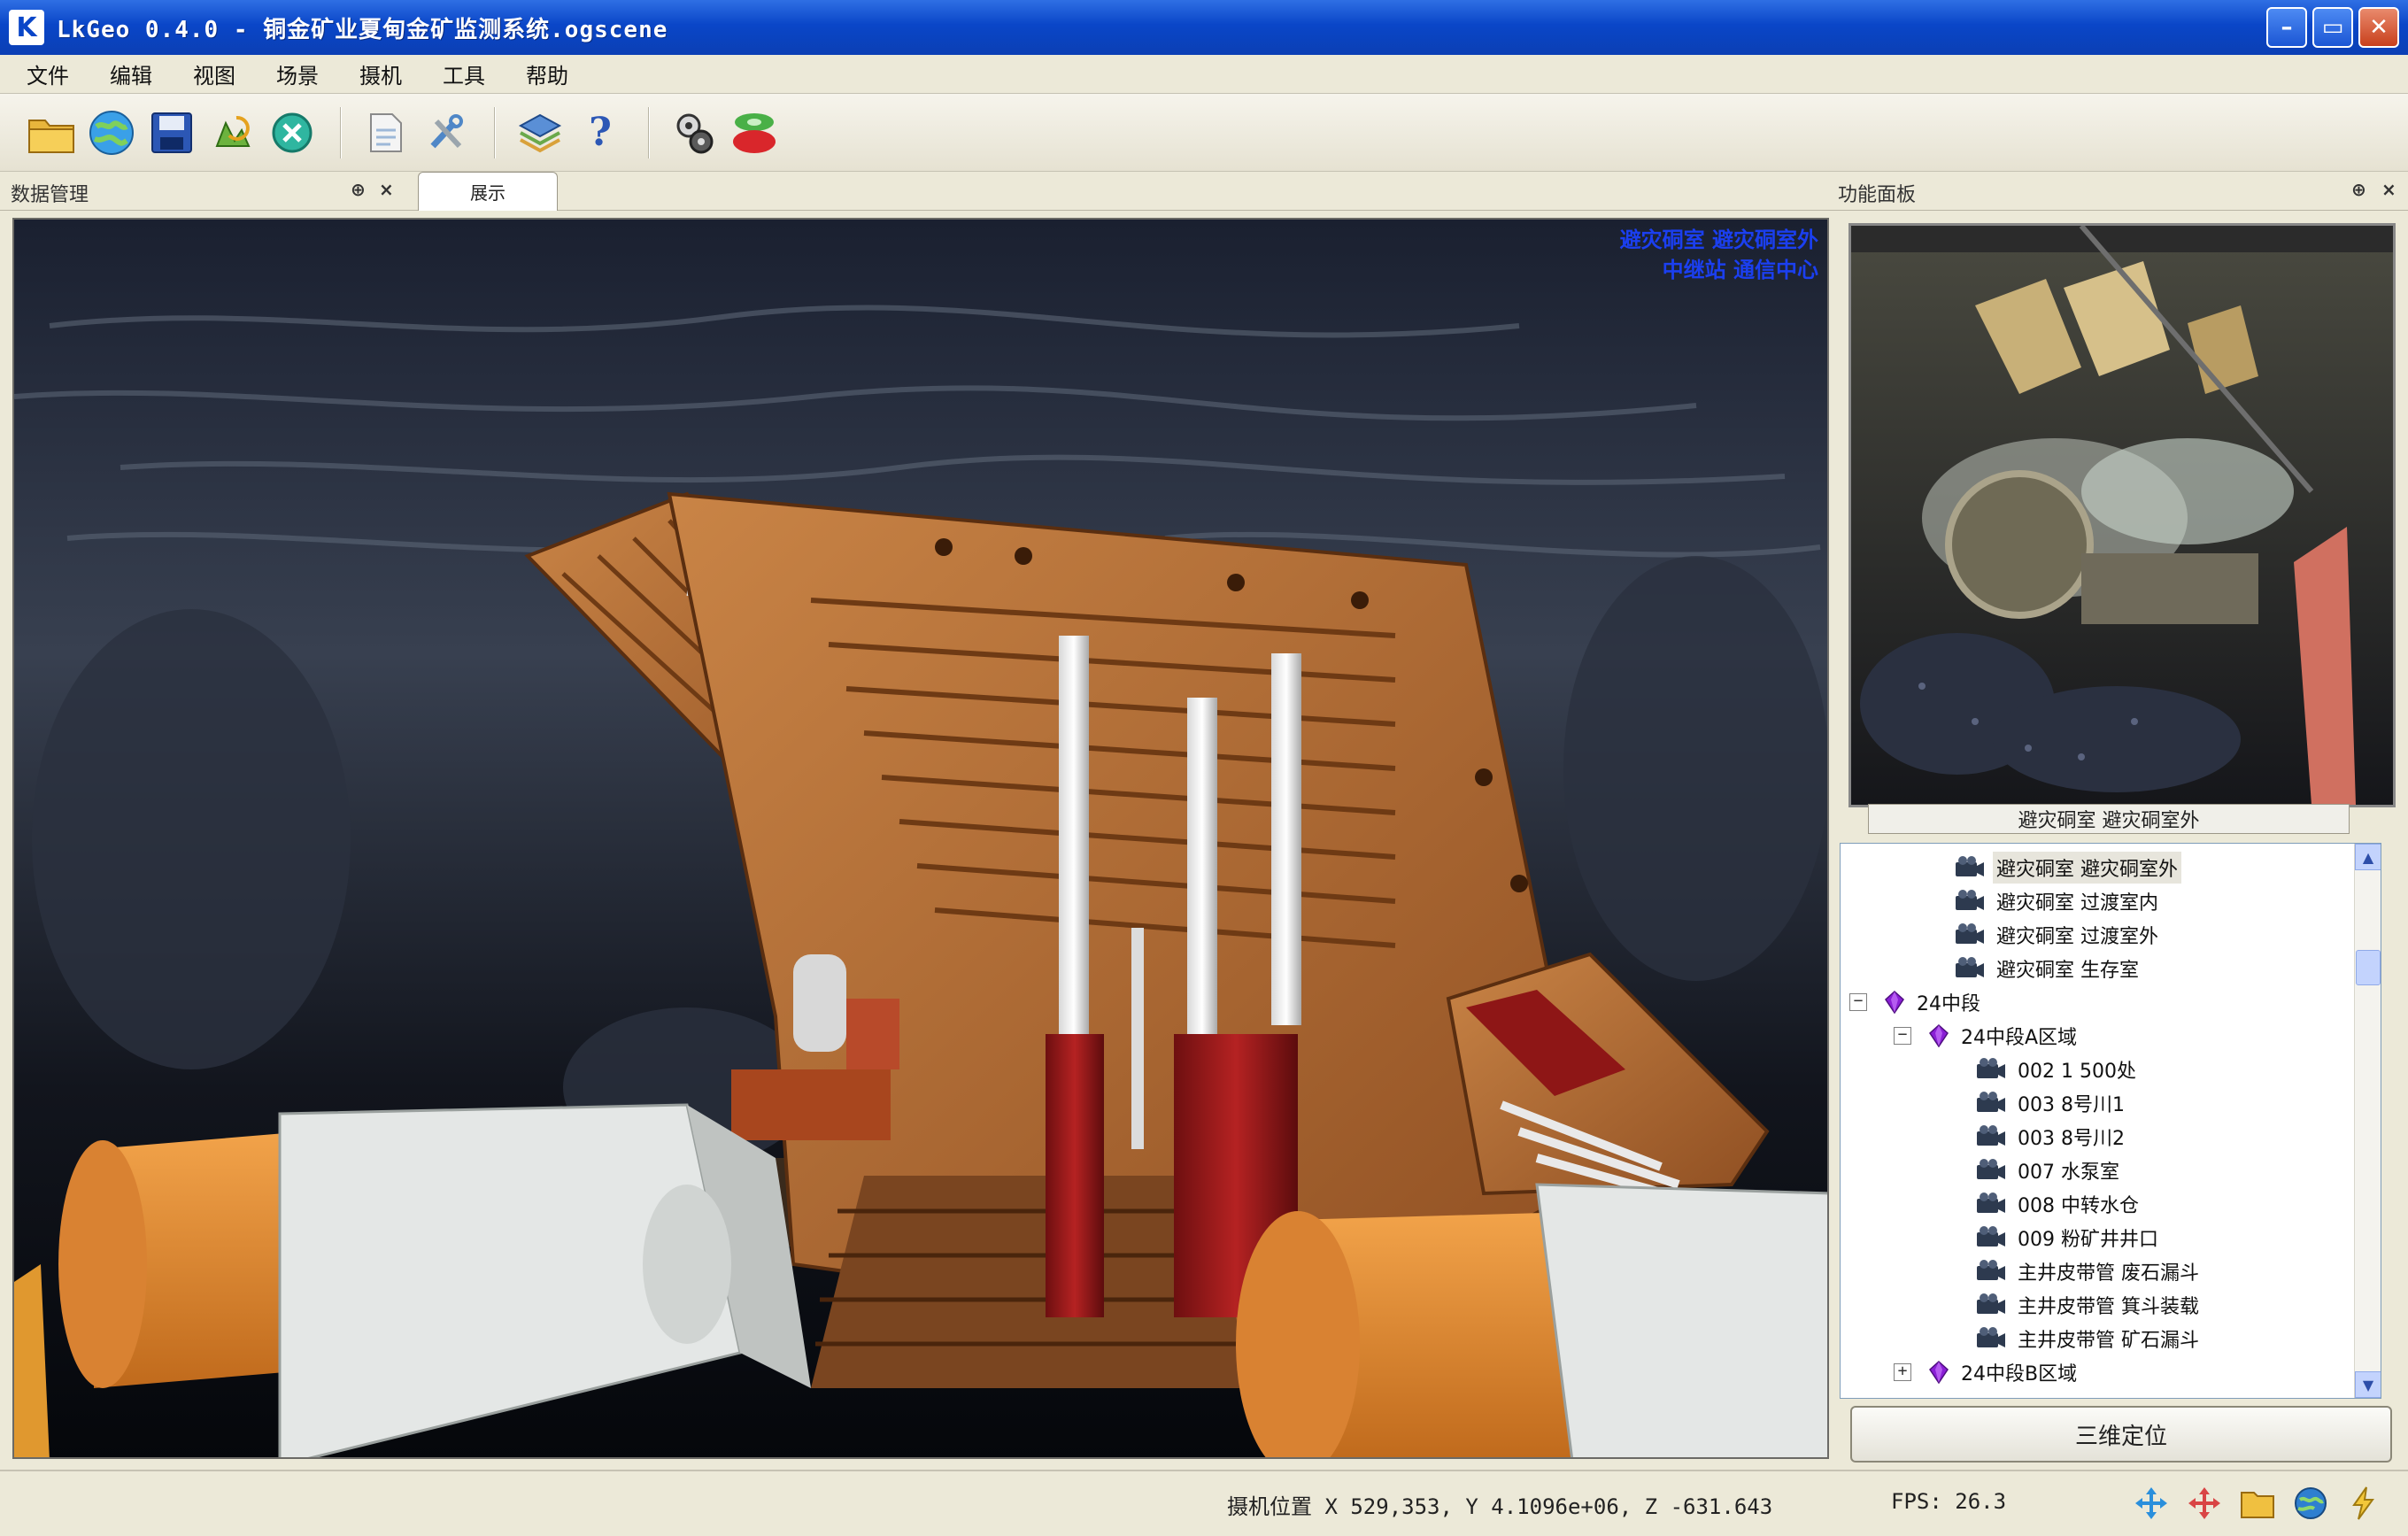 The height and width of the screenshot is (1536, 2408). Describe the element at coordinates (2088, 1240) in the screenshot. I see `tree-item-label: 009 粉矿井井口` at that location.